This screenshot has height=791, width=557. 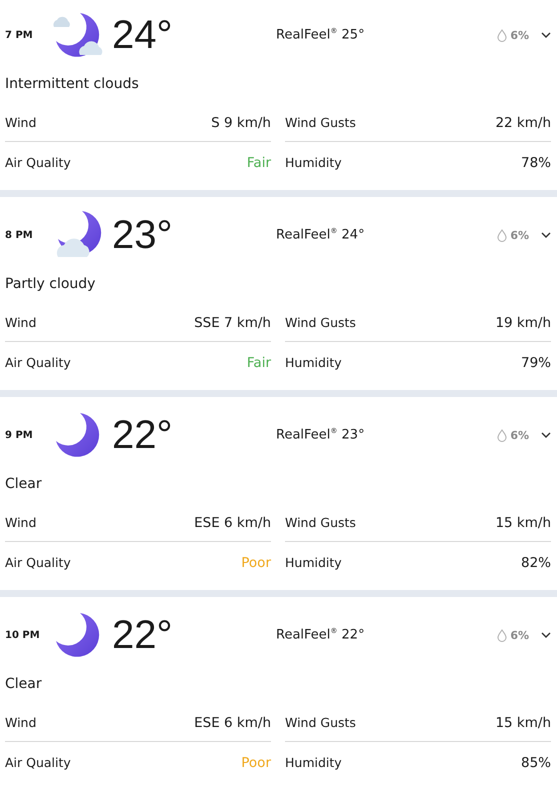 What do you see at coordinates (535, 363) in the screenshot?
I see `stat-value: 79%` at bounding box center [535, 363].